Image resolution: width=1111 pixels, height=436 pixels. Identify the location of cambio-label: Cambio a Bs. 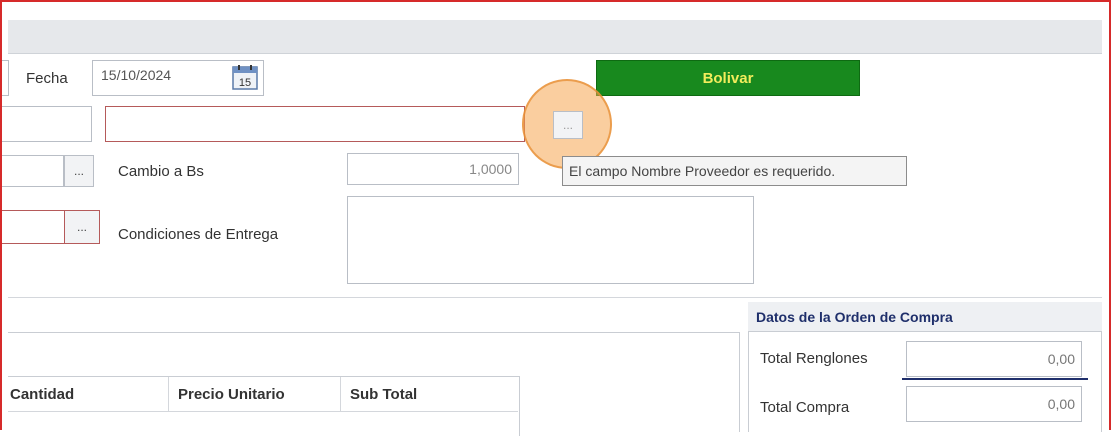
(161, 171).